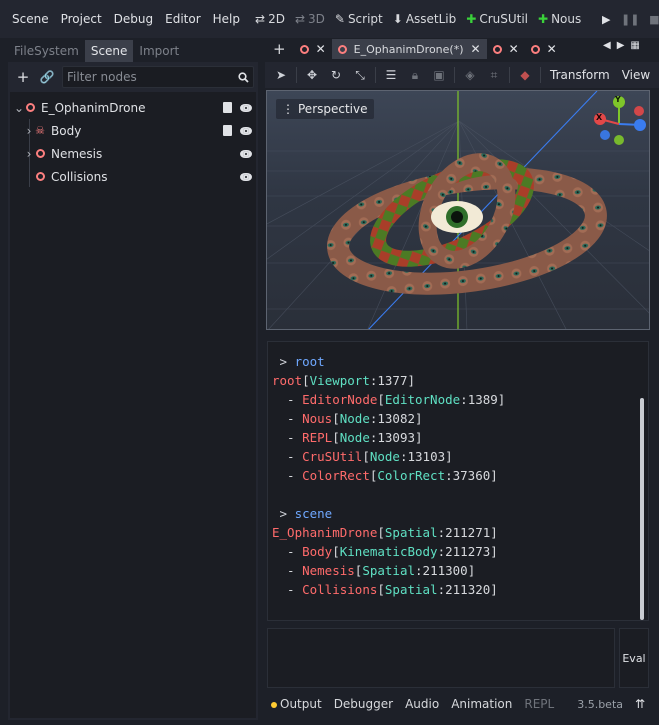 The height and width of the screenshot is (725, 659). Describe the element at coordinates (336, 75) in the screenshot. I see `rotate-mode-icon: ↻` at that location.